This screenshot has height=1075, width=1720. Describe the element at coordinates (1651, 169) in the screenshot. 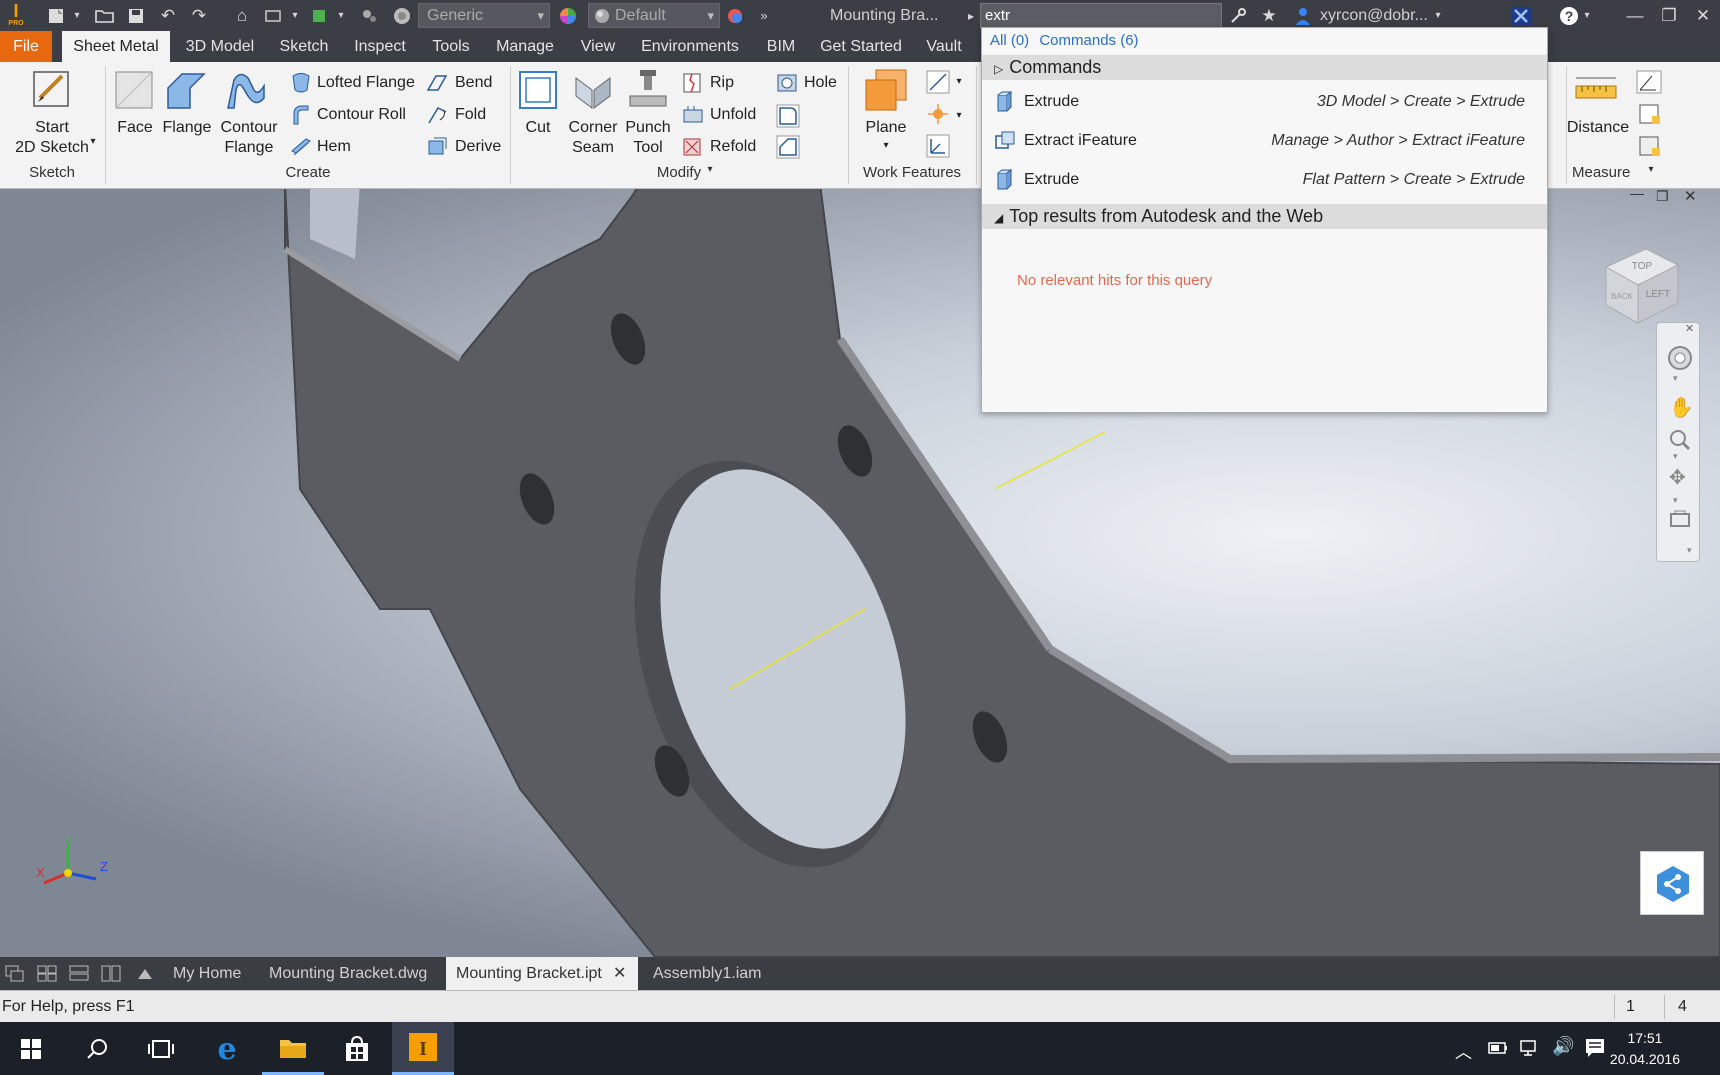

I see `measure-panel-chevron-icon: ▾` at that location.